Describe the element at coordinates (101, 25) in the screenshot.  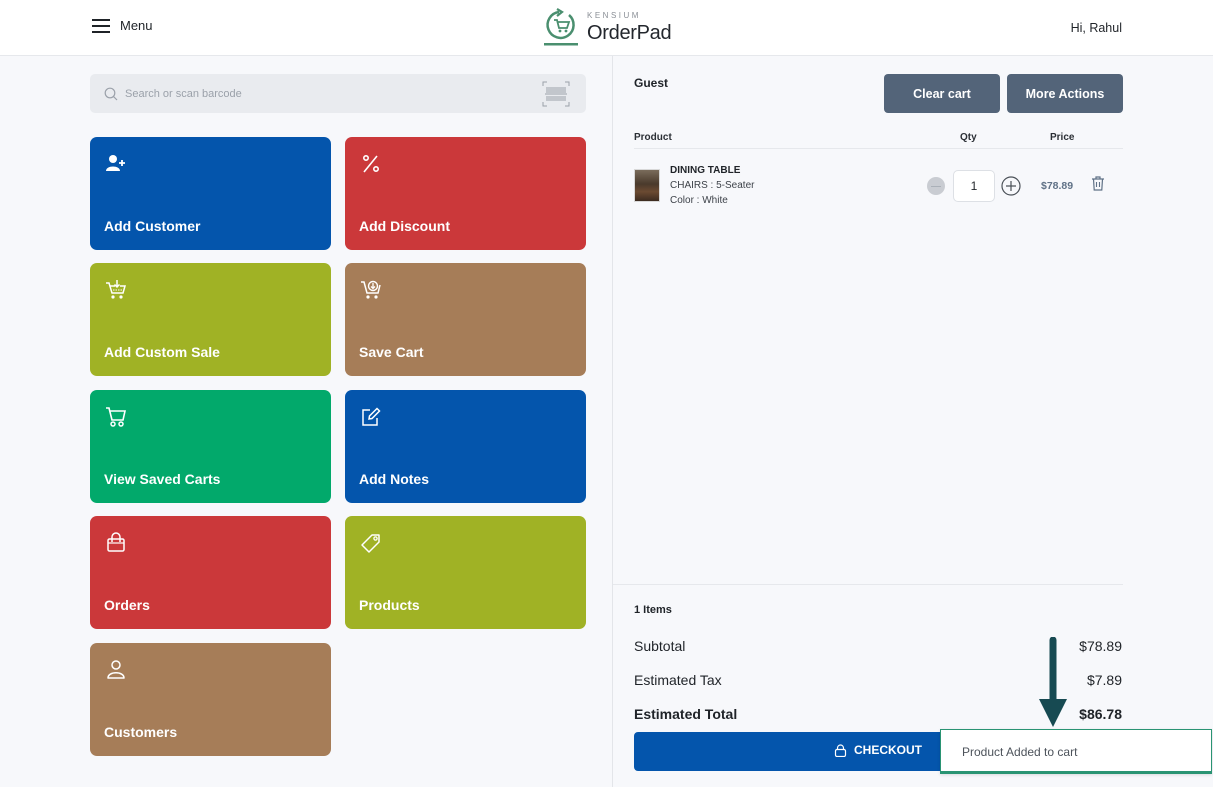
I see `hamburger-icon` at that location.